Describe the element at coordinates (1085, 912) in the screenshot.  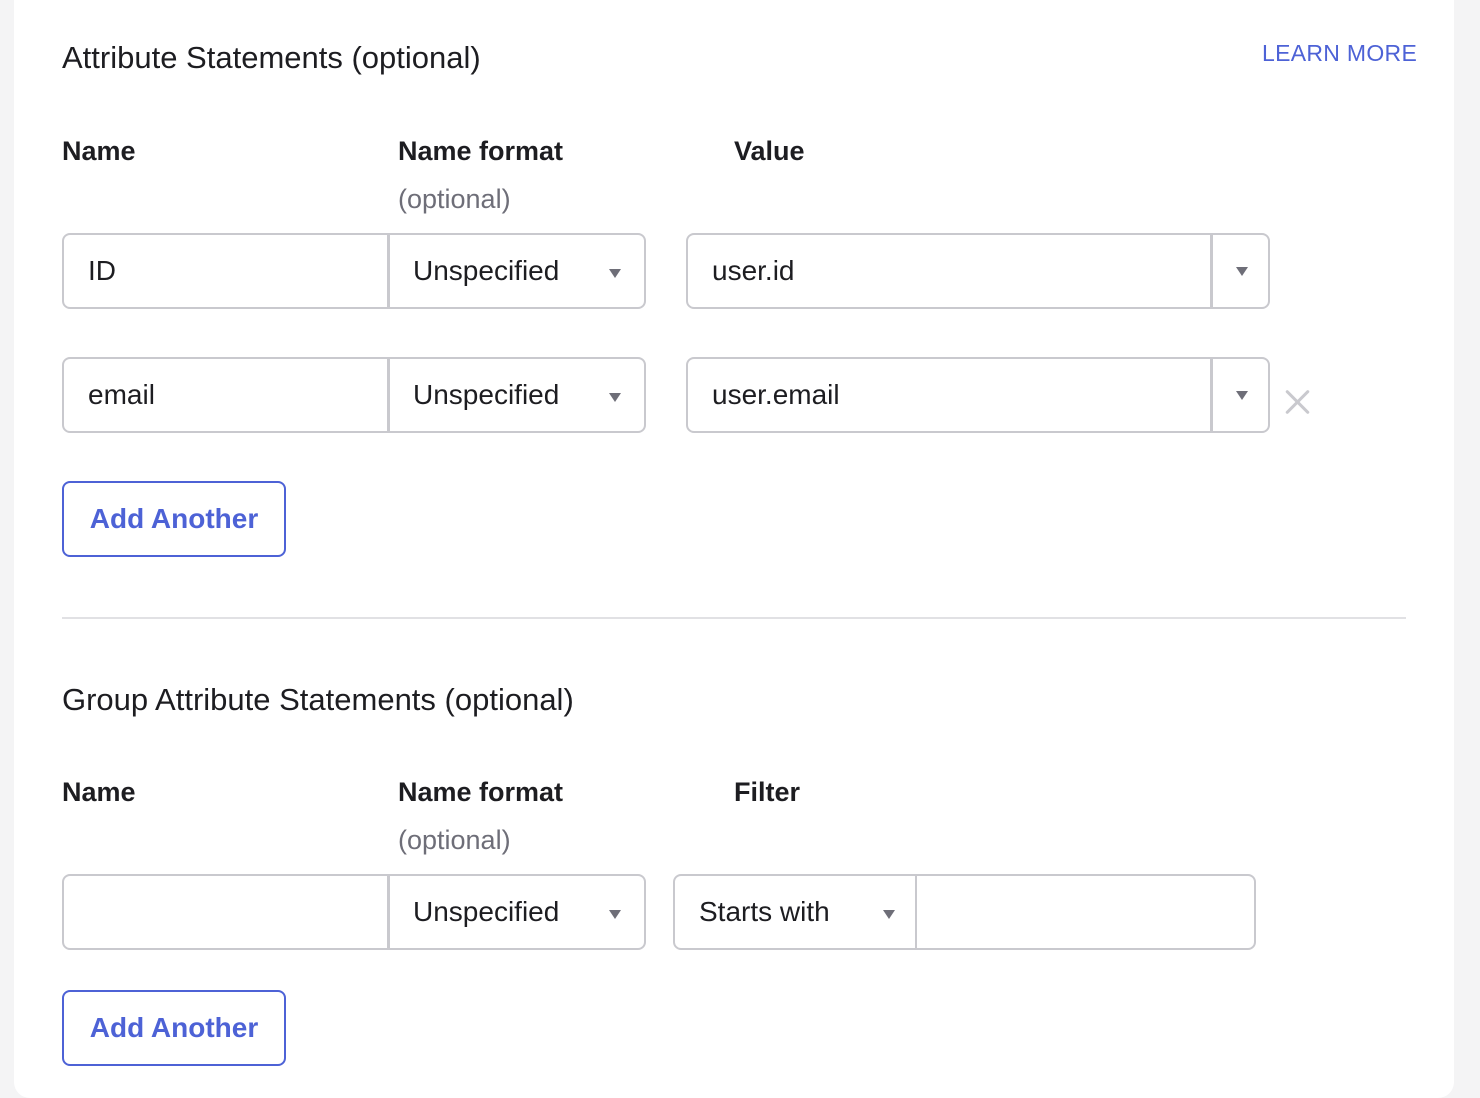
I see `group-filter-value-input` at that location.